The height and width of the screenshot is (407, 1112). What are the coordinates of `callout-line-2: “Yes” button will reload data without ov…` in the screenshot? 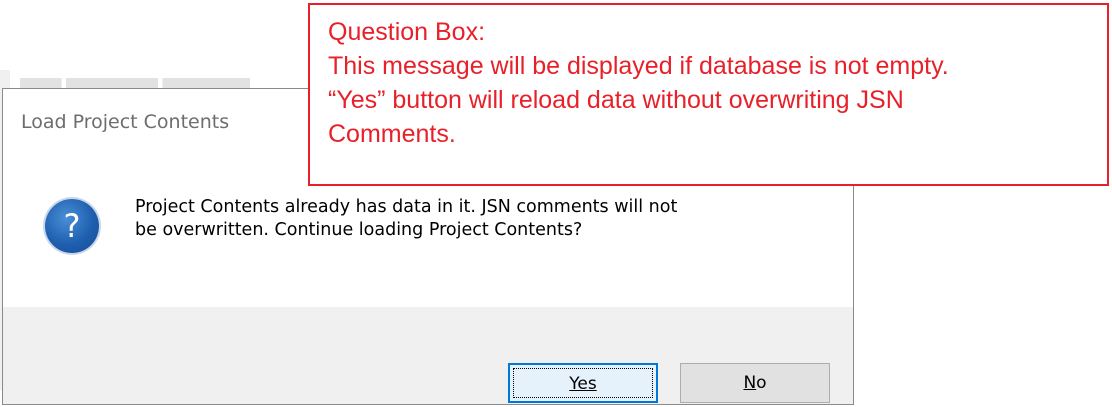 It's located at (616, 100).